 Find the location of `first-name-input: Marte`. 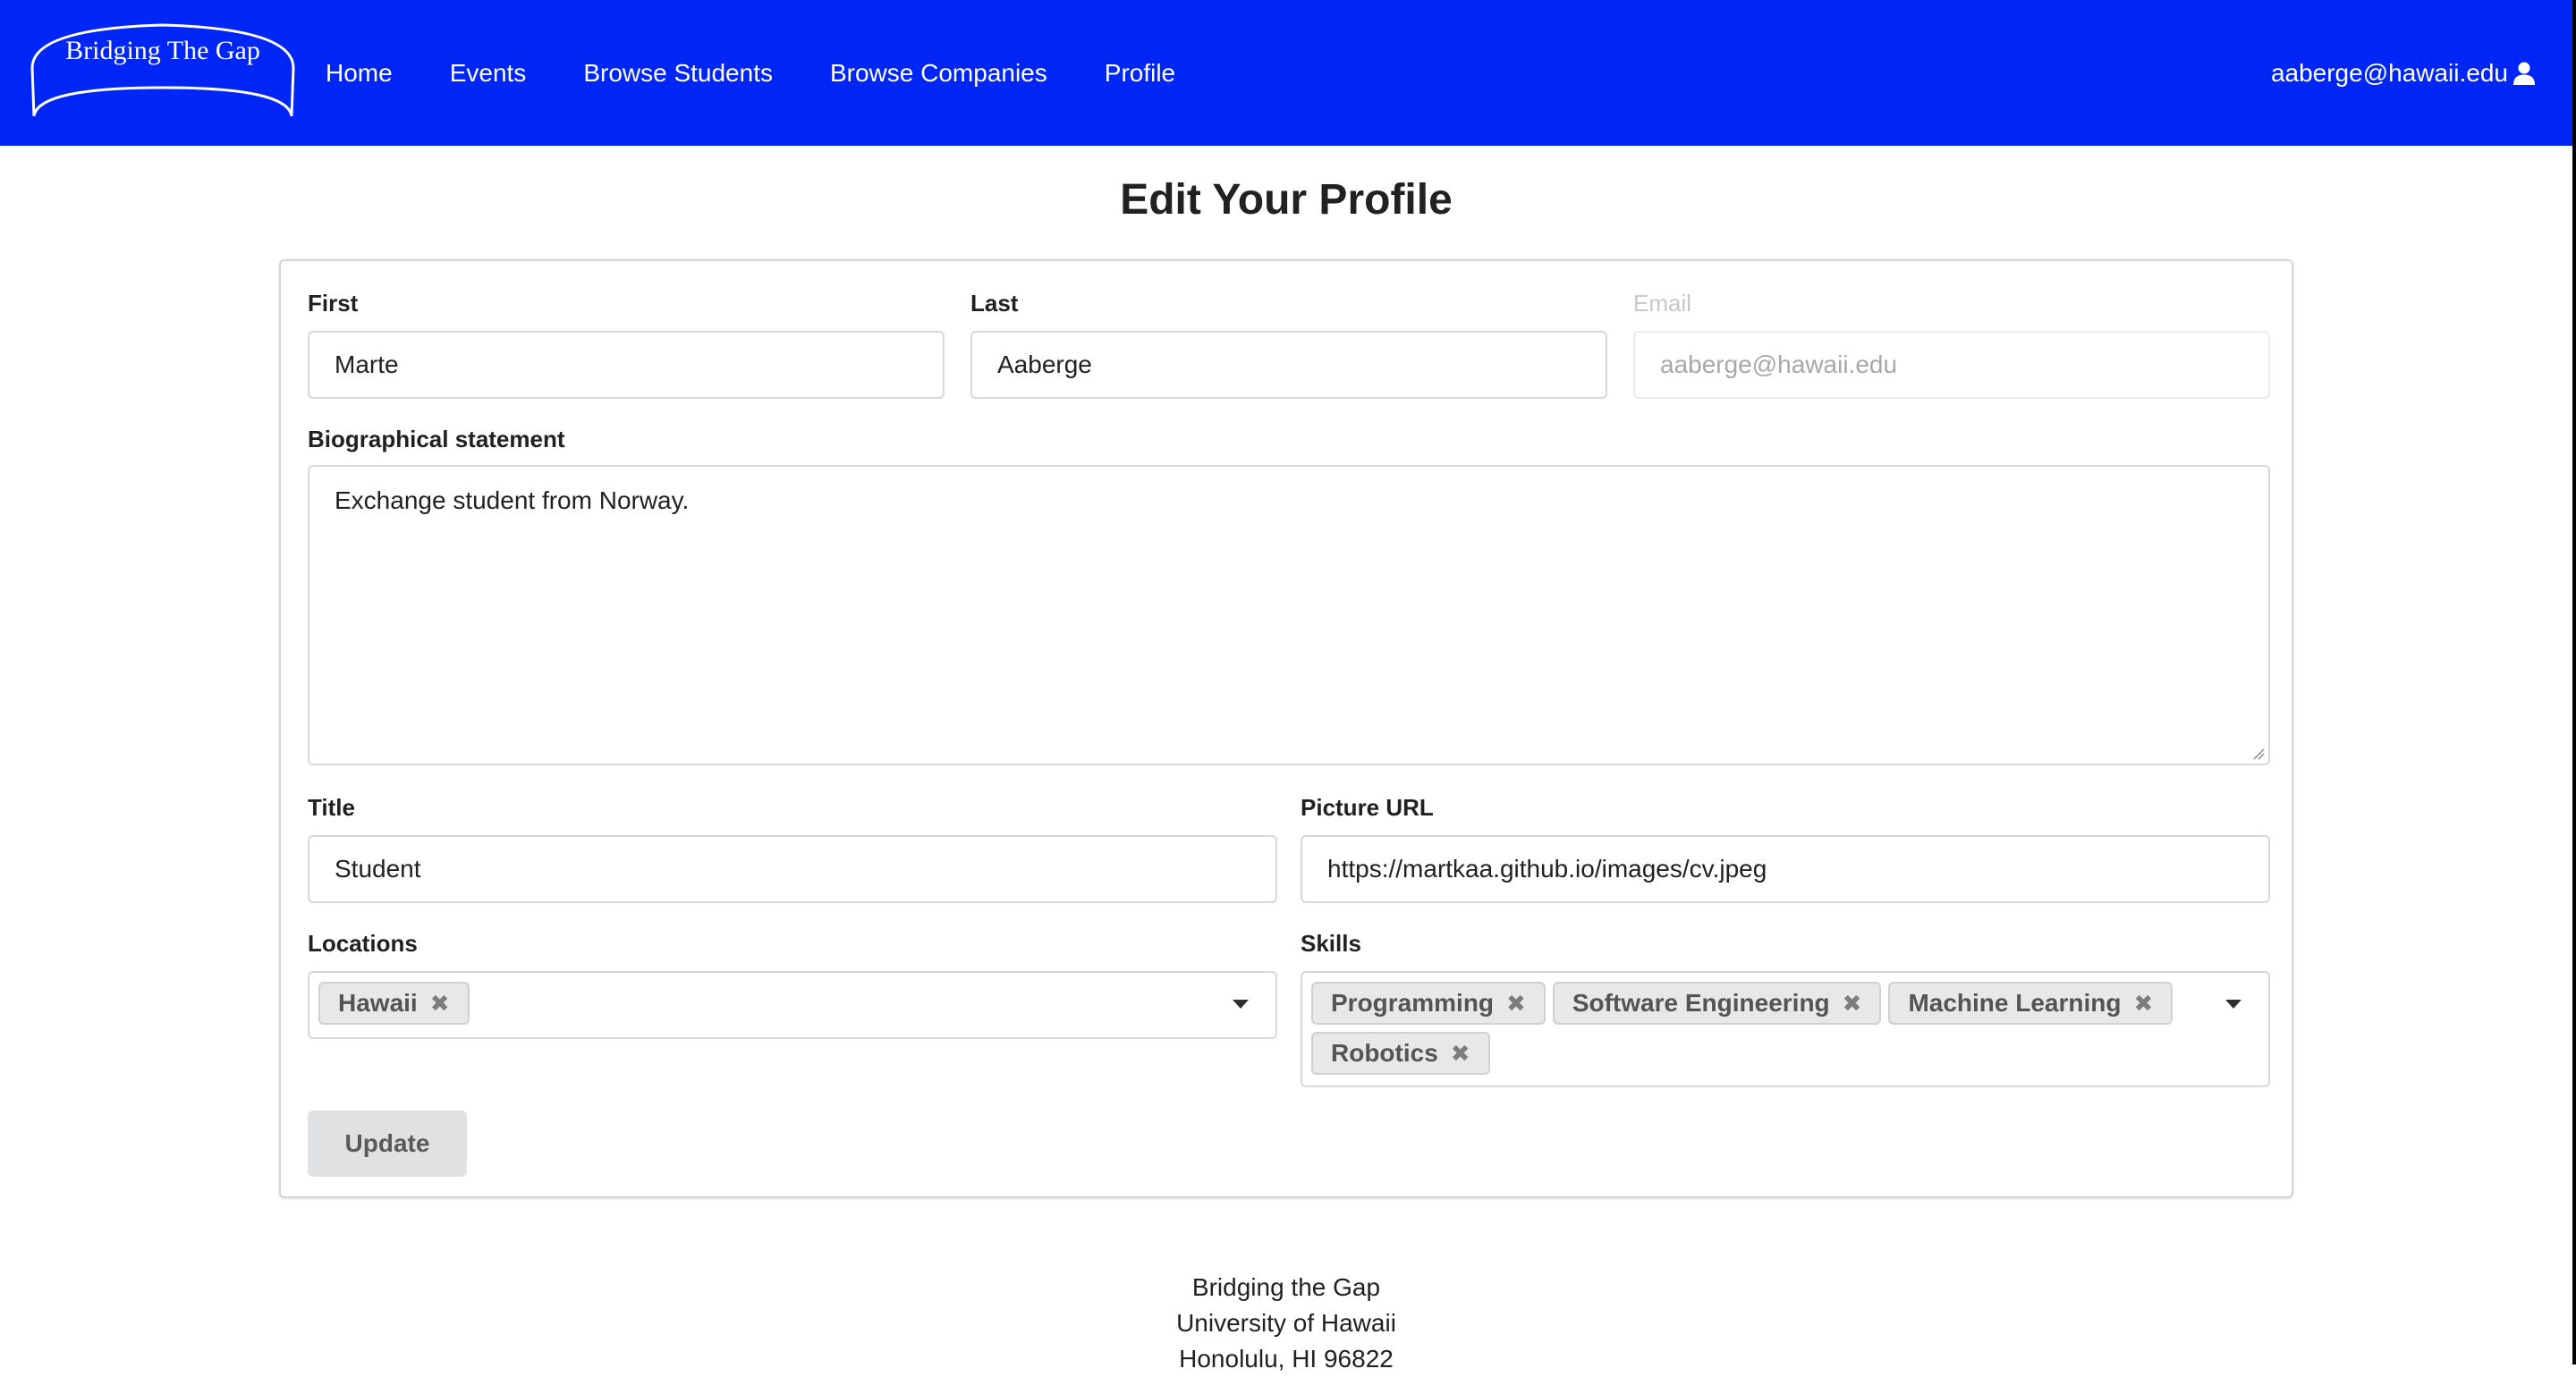

first-name-input: Marte is located at coordinates (626, 365).